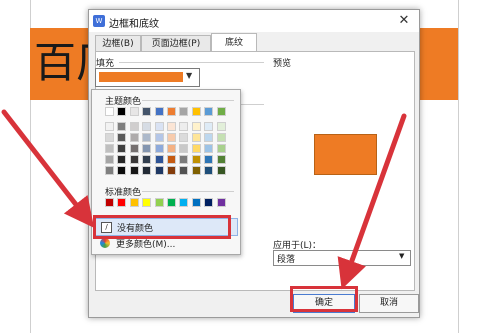  What do you see at coordinates (48, 168) in the screenshot?
I see `arrow-to-no-color` at bounding box center [48, 168].